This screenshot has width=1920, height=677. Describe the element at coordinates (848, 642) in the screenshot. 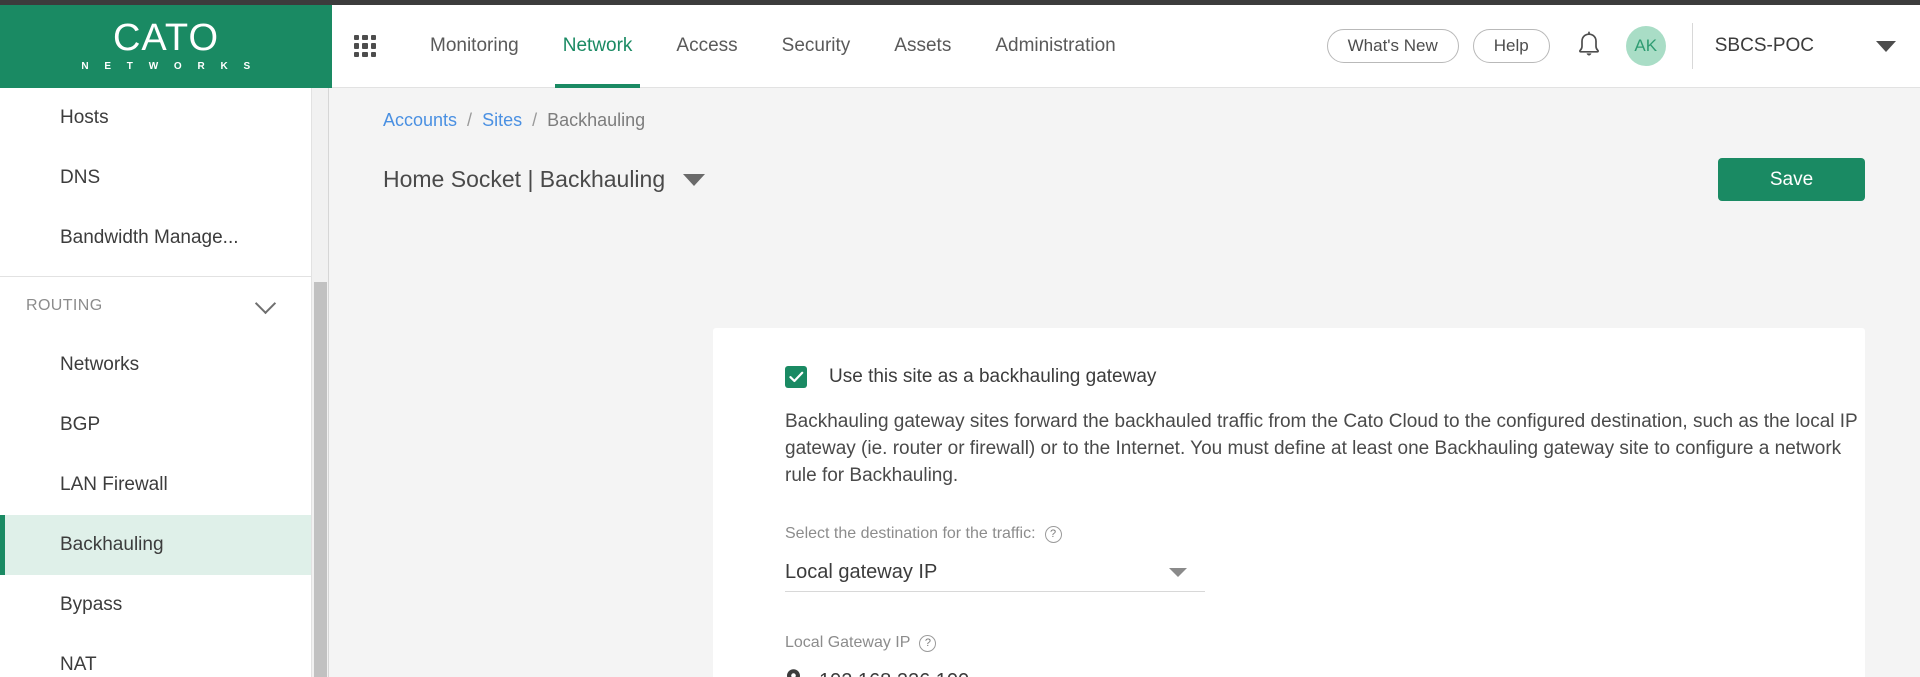

I see `local-gateway-ip-label: Local Gateway IP` at that location.